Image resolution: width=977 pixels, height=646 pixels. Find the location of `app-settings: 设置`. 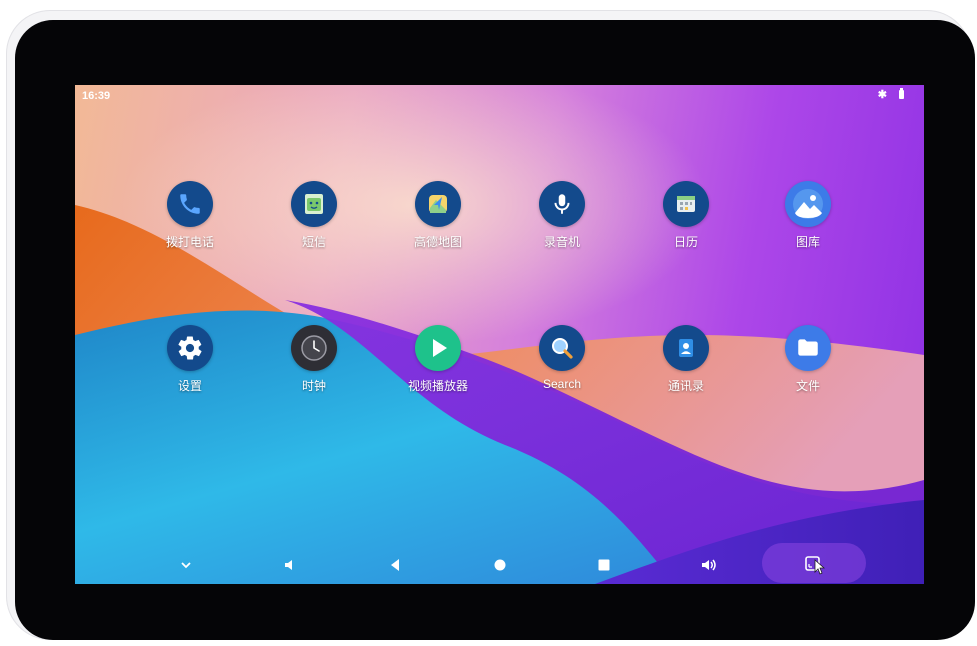

app-settings: 设置 is located at coordinates (190, 359).